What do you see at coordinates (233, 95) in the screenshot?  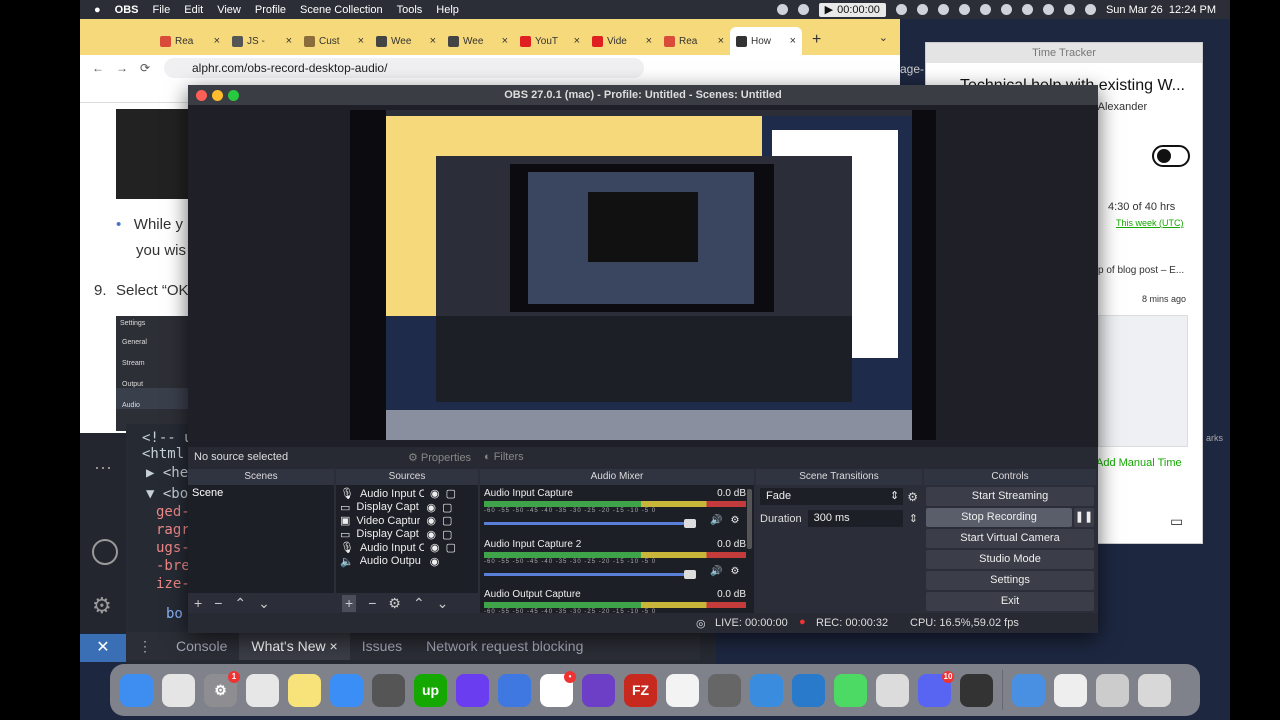 I see `zoom-window-button` at bounding box center [233, 95].